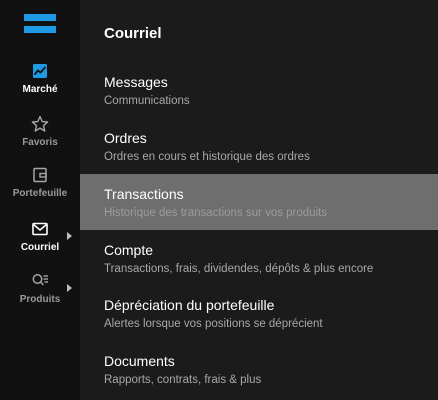  What do you see at coordinates (129, 250) in the screenshot?
I see `menu-item-title: Compte` at bounding box center [129, 250].